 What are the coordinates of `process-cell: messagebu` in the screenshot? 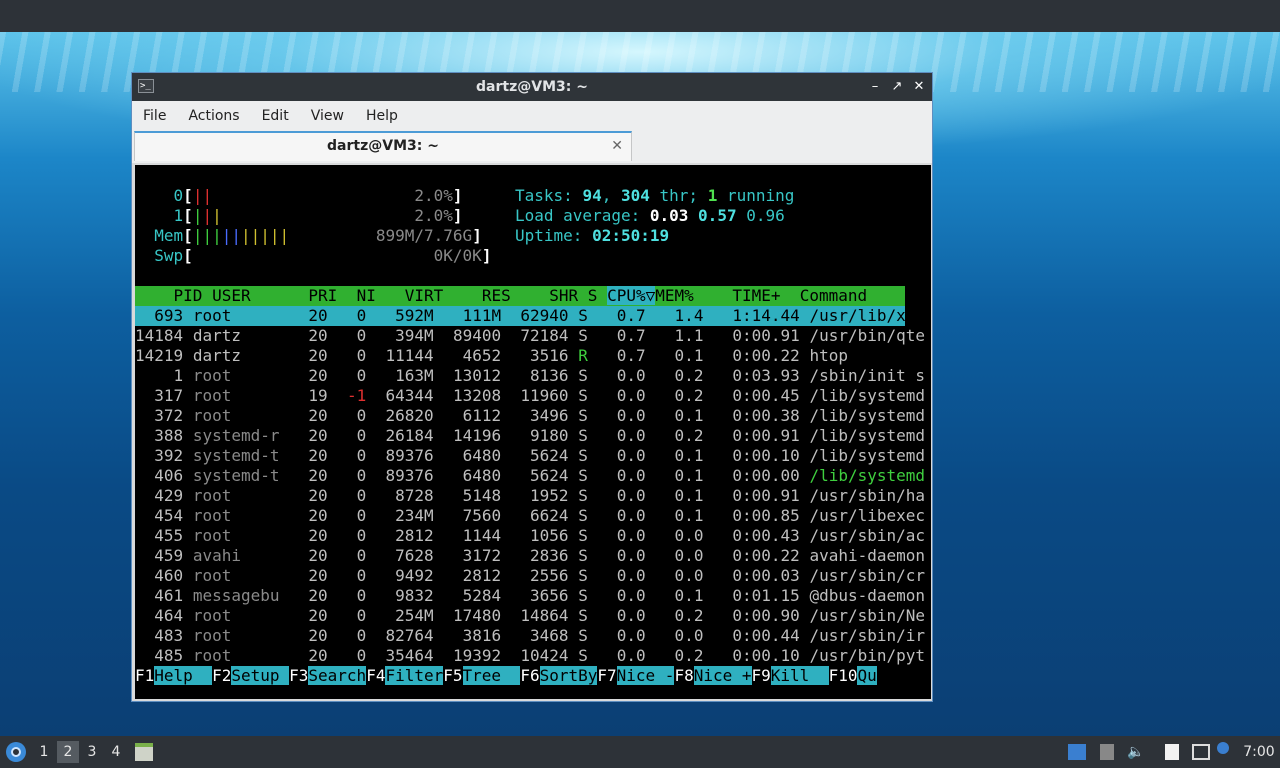 It's located at (236, 595).